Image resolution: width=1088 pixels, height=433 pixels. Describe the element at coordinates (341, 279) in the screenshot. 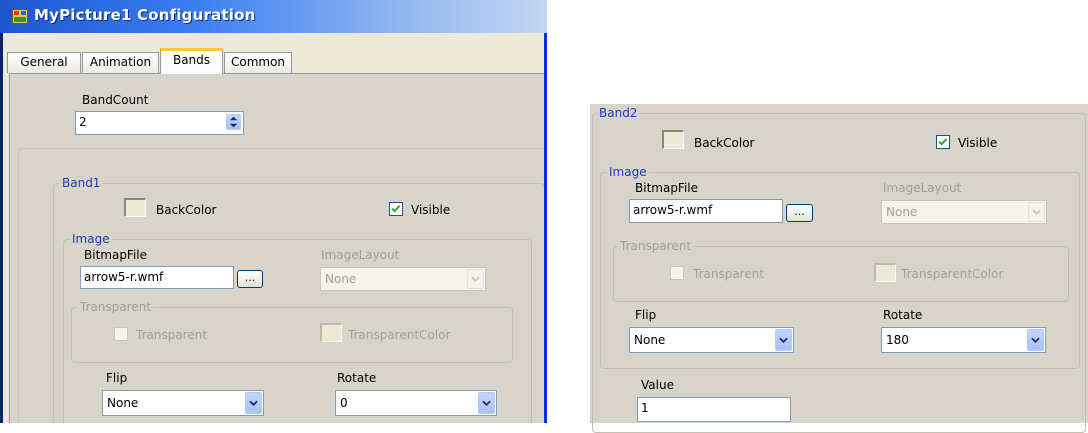

I see `band1-imagelayout-value: None` at that location.